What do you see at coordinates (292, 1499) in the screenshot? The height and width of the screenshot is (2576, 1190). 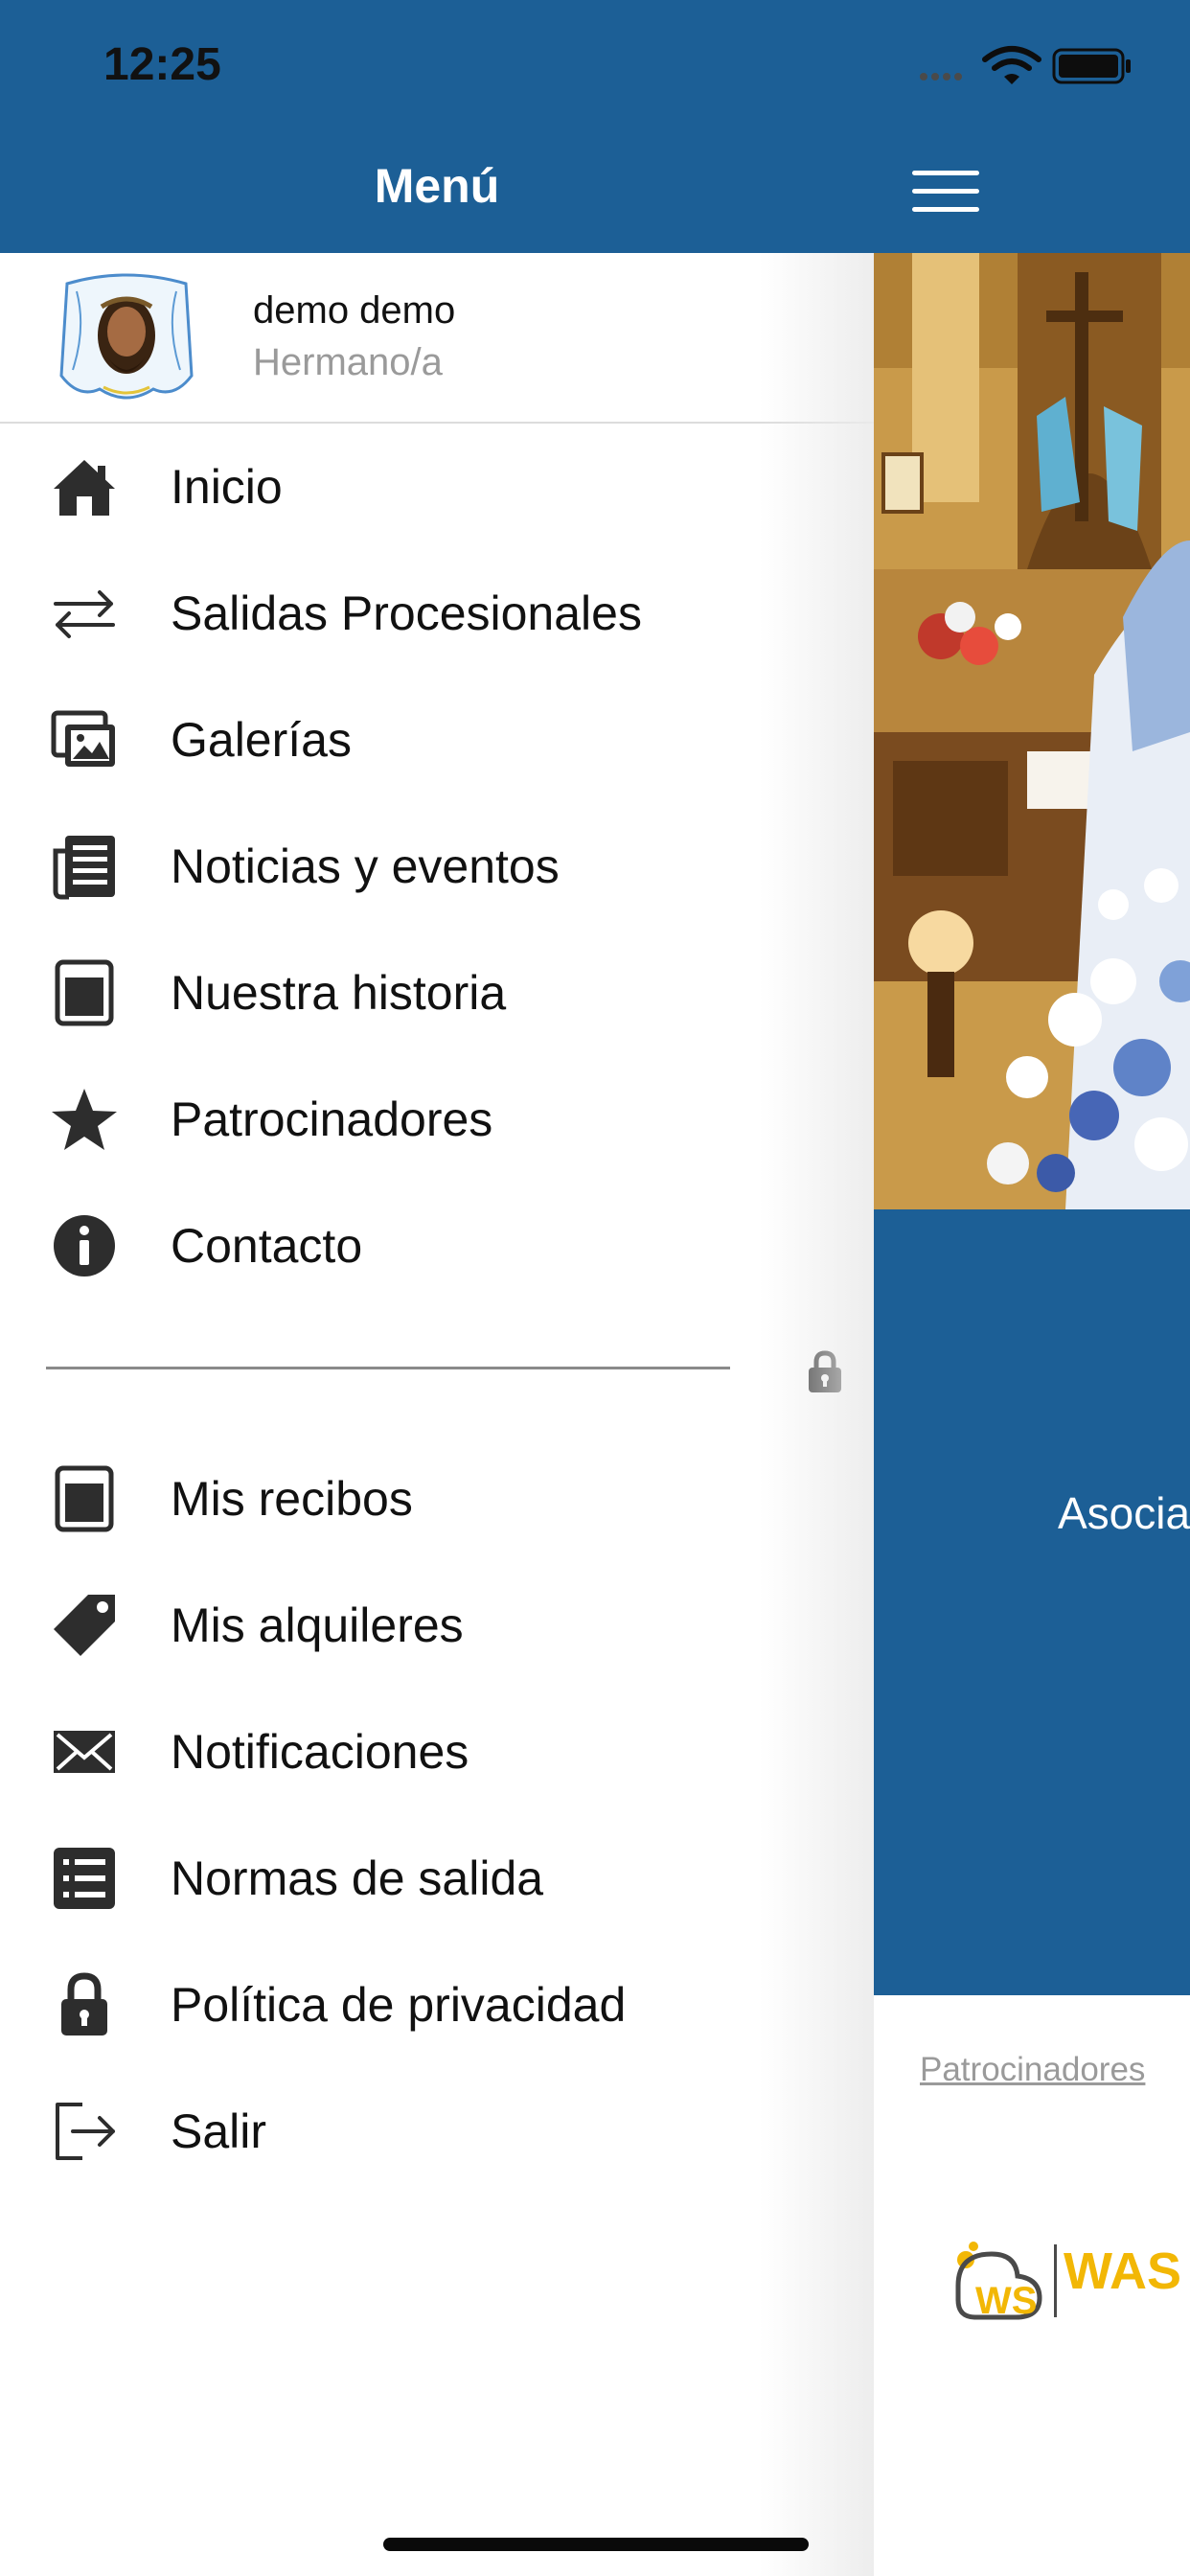 I see `menu-item-label: Mis recibos` at bounding box center [292, 1499].